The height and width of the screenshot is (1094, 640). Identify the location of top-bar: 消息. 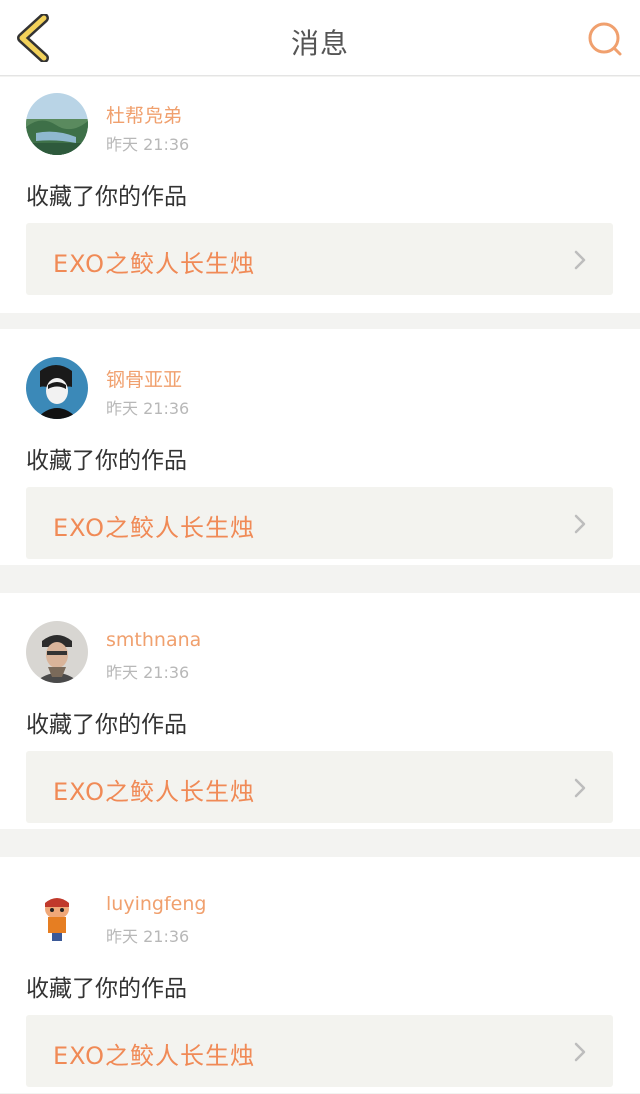
(320, 38).